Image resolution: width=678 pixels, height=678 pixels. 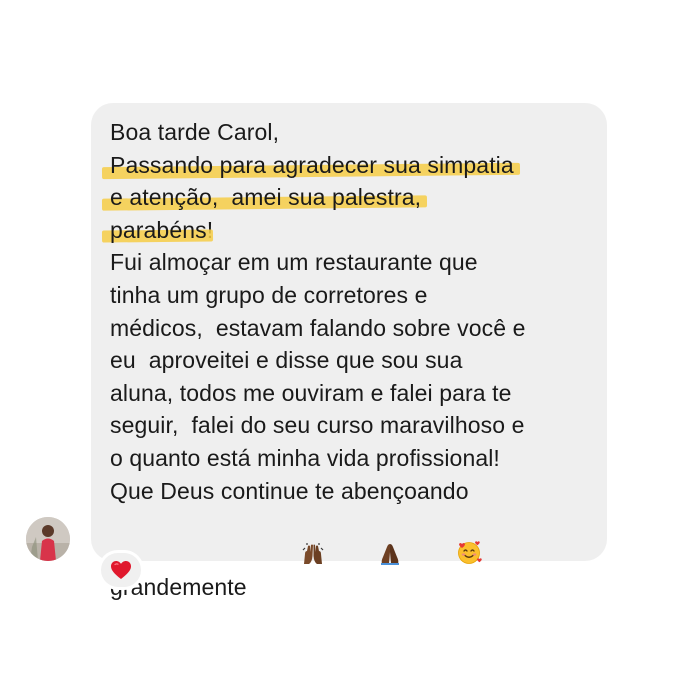 I want to click on smiling-face-with-hearts-icon, so click(x=443, y=557).